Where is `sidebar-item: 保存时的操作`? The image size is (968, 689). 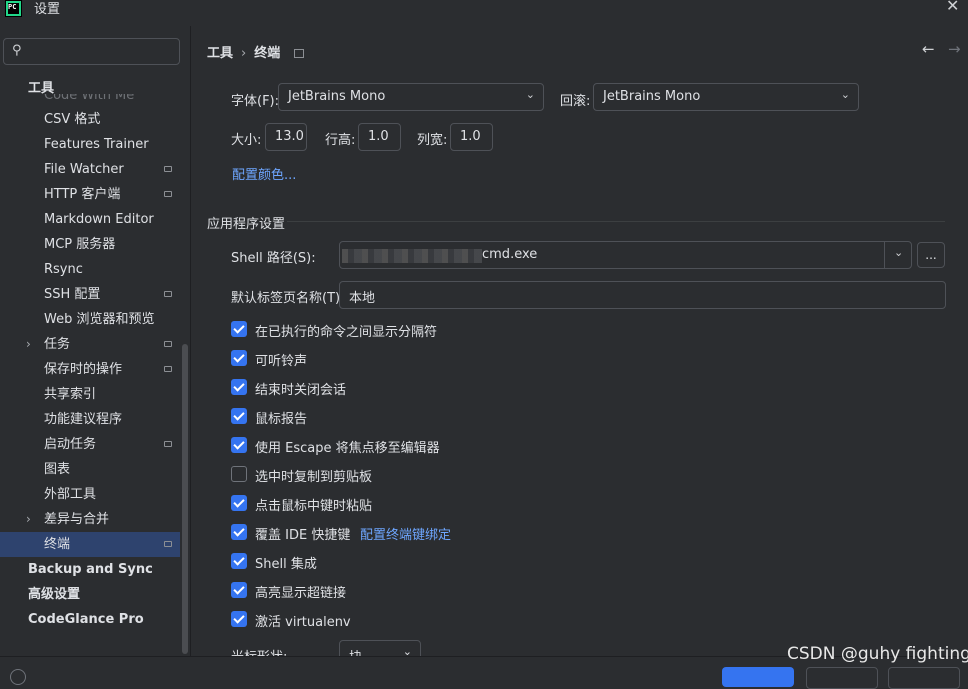 sidebar-item: 保存时的操作 is located at coordinates (90, 369).